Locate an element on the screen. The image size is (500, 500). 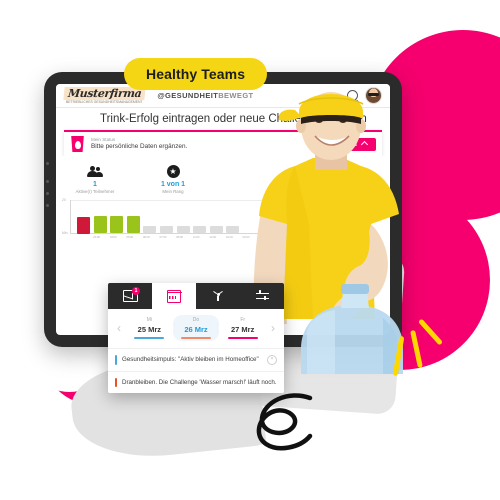
day-date: 26 Mrz is located at coordinates (196, 329).